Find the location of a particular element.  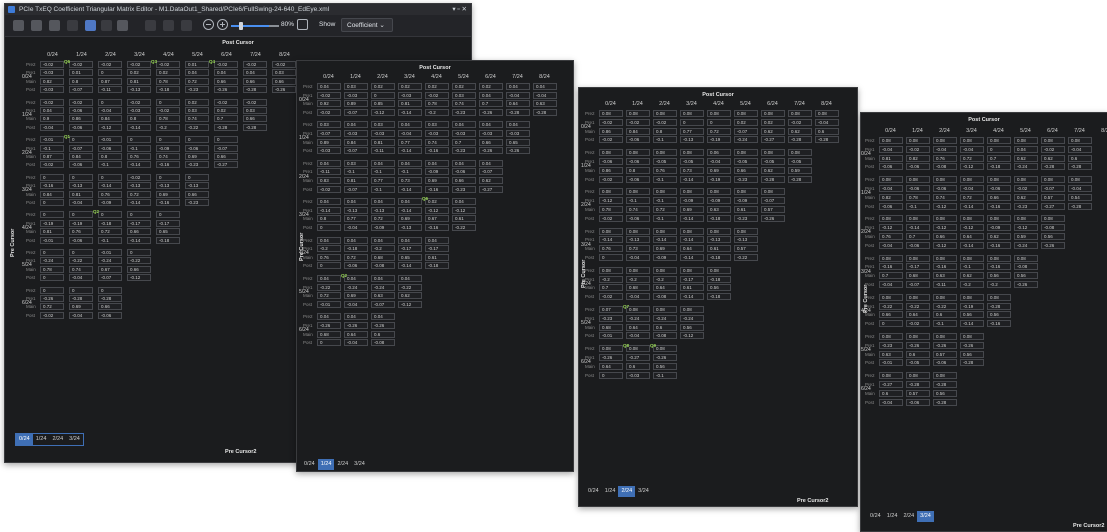

tab-0-24: 0/24 is located at coordinates (875, 516).